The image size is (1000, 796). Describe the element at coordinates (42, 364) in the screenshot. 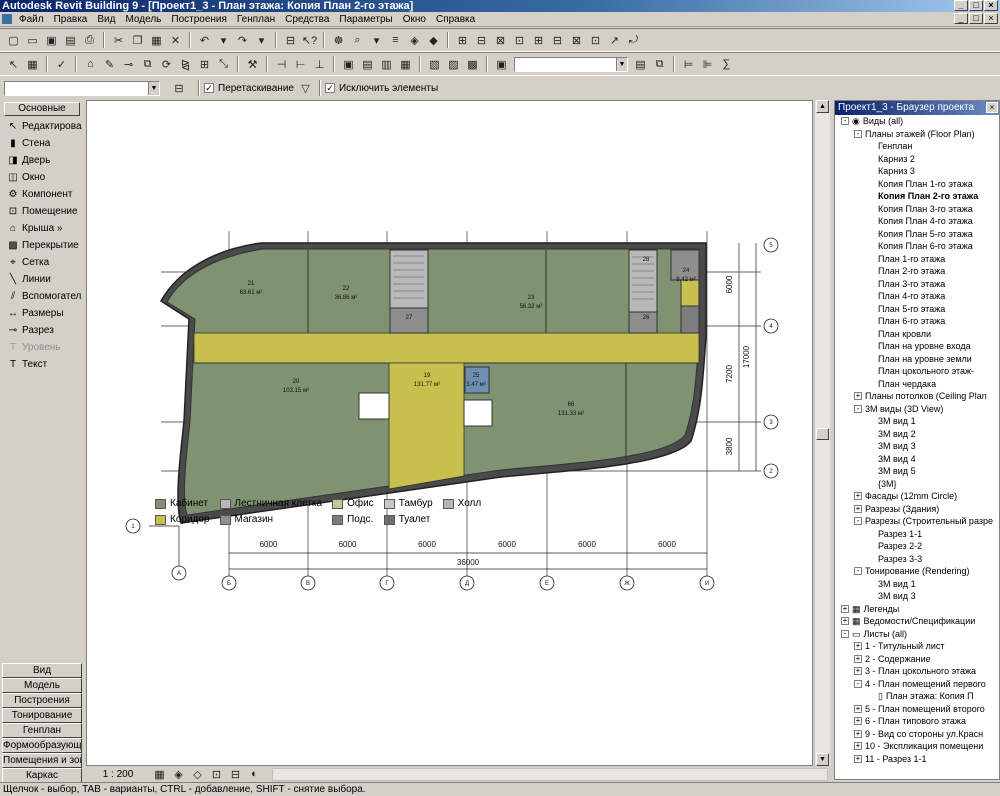

I see `tool-text: T Текст` at that location.